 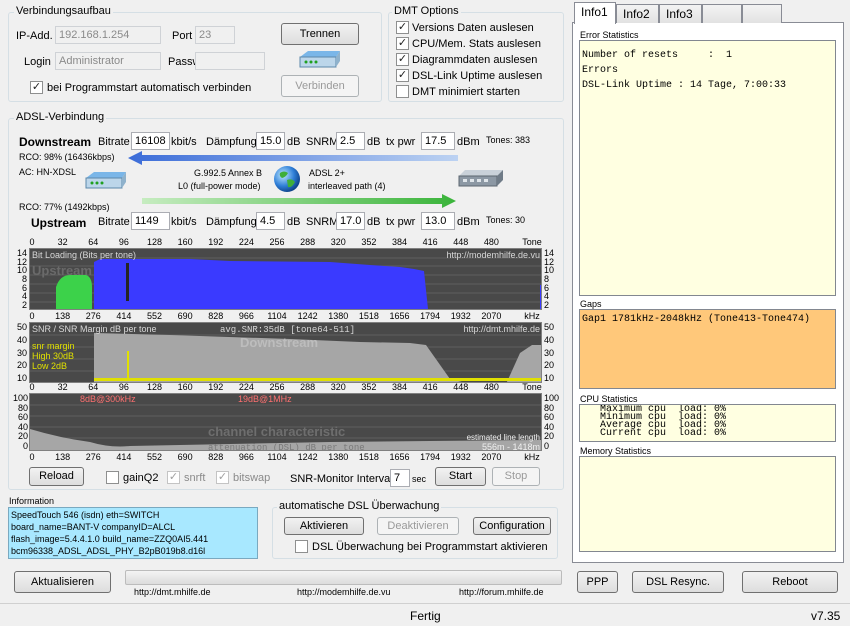 I want to click on password-input, so click(x=230, y=61).